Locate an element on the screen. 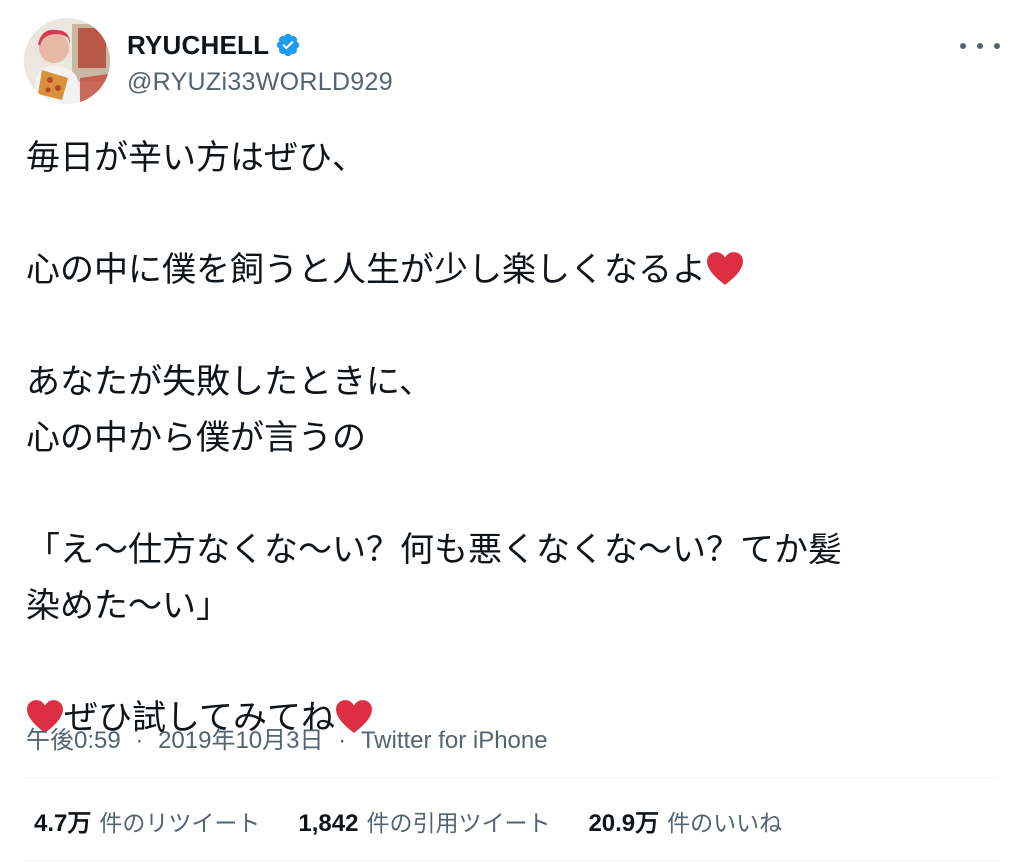 This screenshot has width=1024, height=868. more-options-icon is located at coordinates (980, 46).